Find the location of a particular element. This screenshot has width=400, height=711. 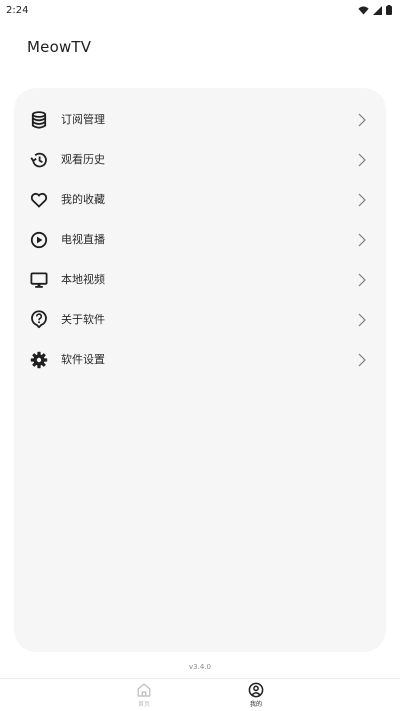

menu-item-local-video: 本地视频 is located at coordinates (200, 280).